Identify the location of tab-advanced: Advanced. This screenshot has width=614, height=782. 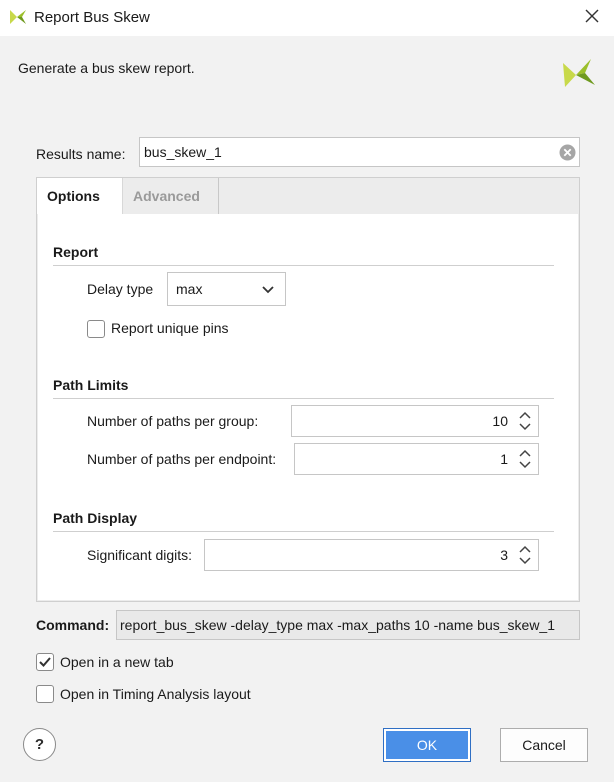
(171, 196).